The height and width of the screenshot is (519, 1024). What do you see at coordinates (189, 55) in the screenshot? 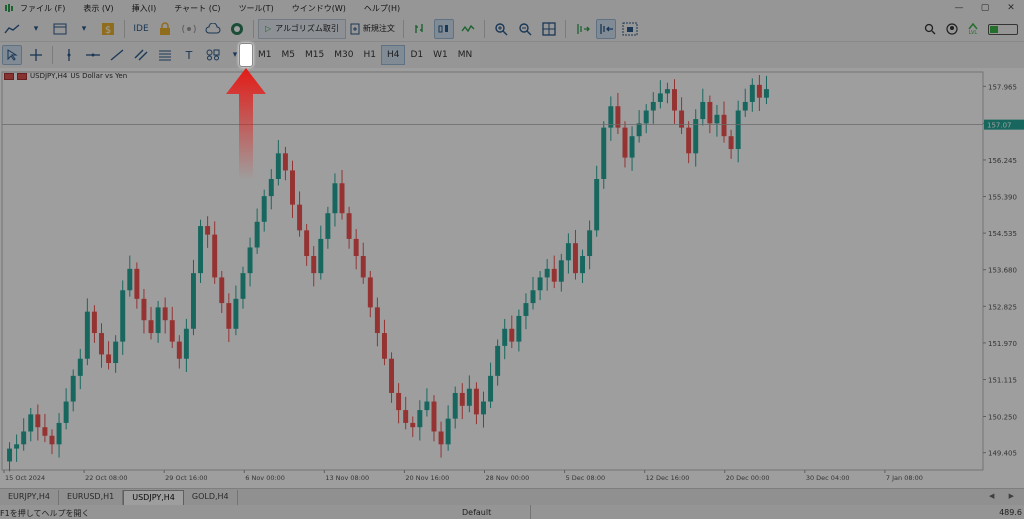
I see `text-icon: T` at bounding box center [189, 55].